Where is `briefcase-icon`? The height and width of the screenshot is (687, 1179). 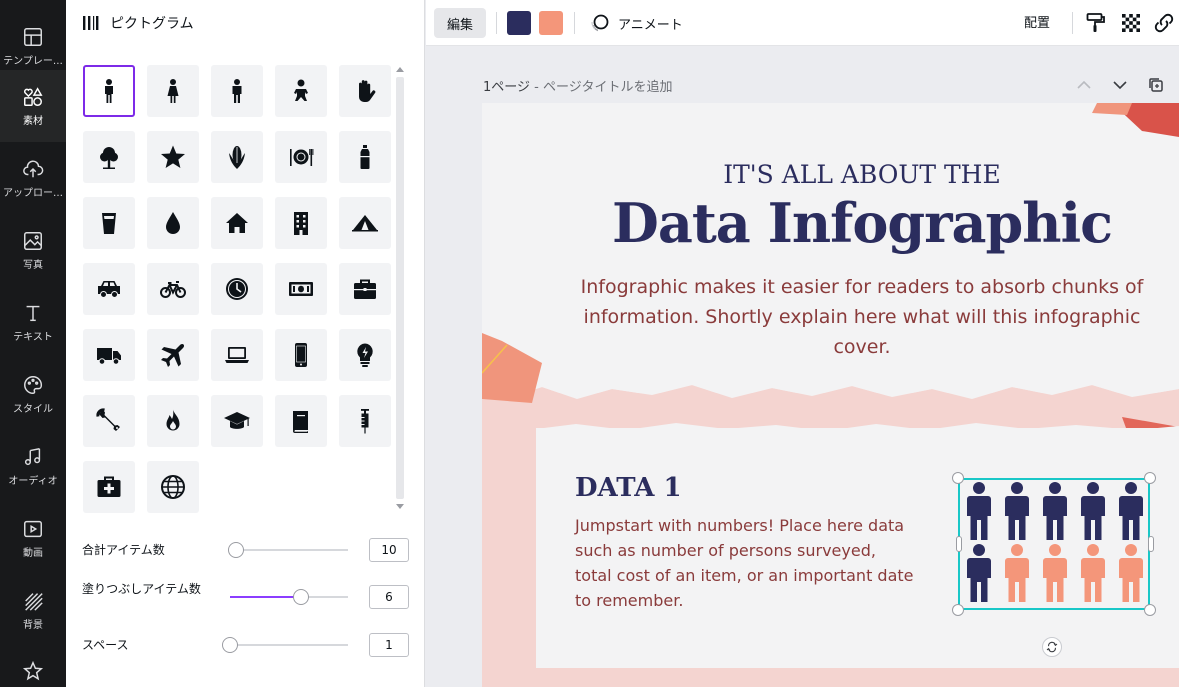 briefcase-icon is located at coordinates (365, 289).